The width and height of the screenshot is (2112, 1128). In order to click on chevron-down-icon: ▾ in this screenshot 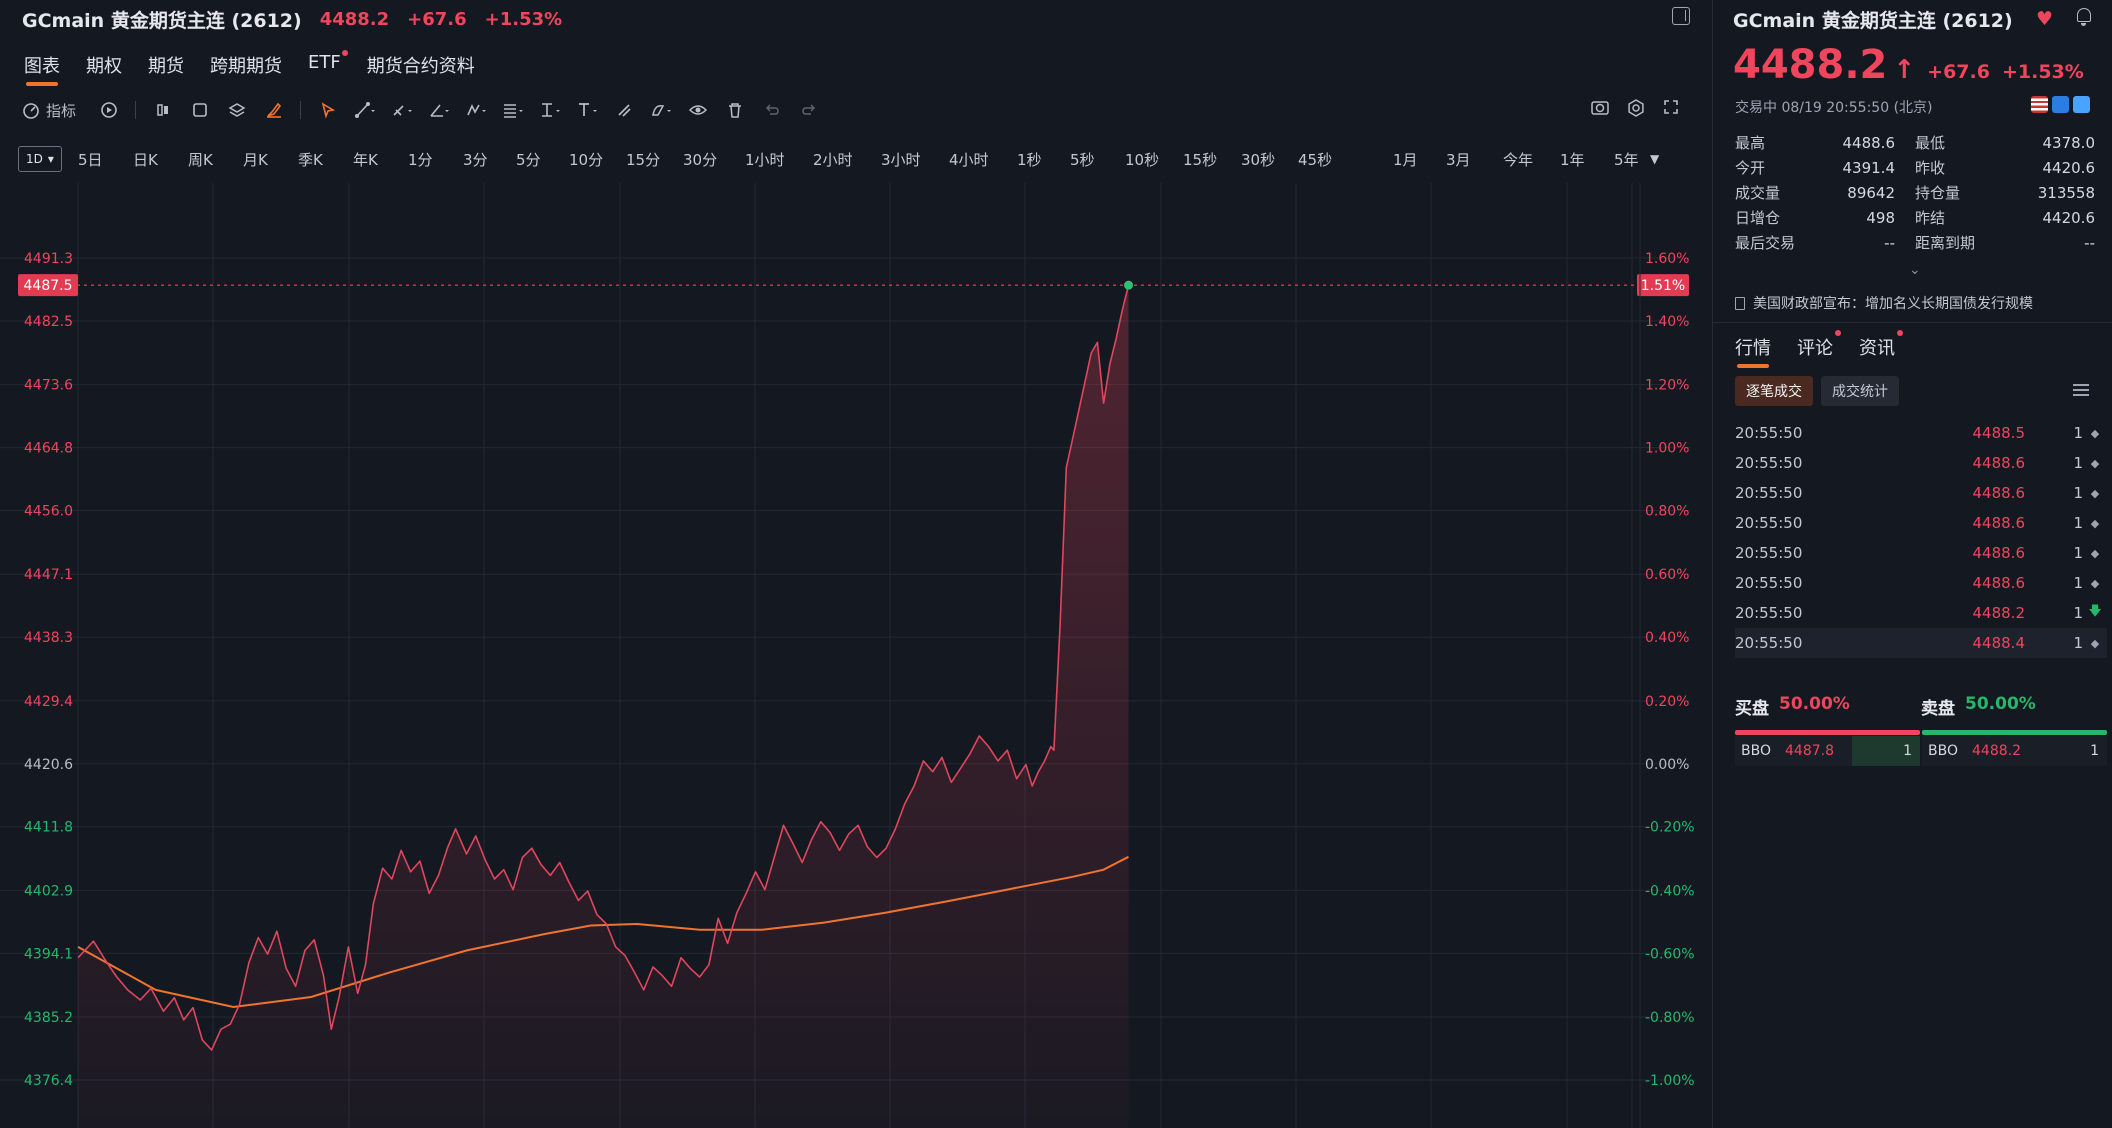, I will do `click(50, 159)`.